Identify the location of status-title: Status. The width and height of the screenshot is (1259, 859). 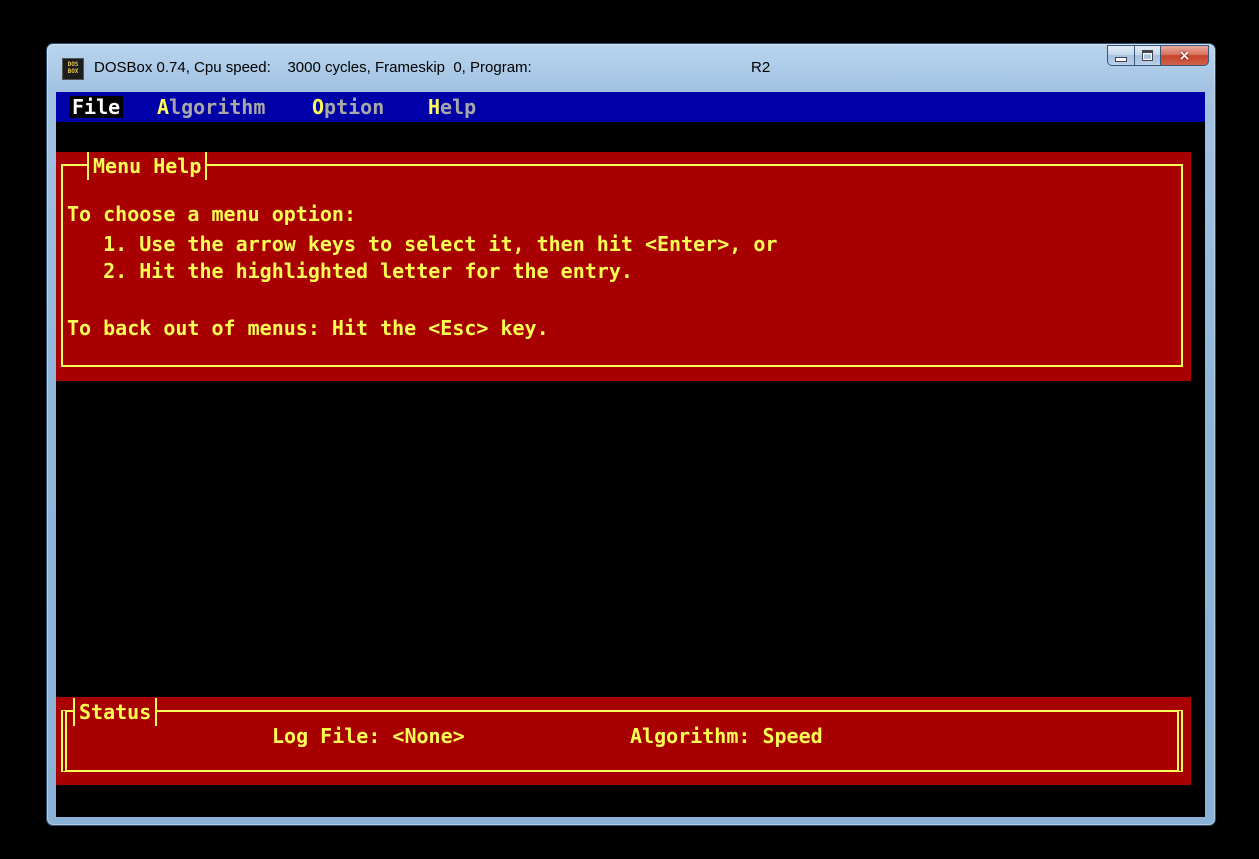
(115, 712).